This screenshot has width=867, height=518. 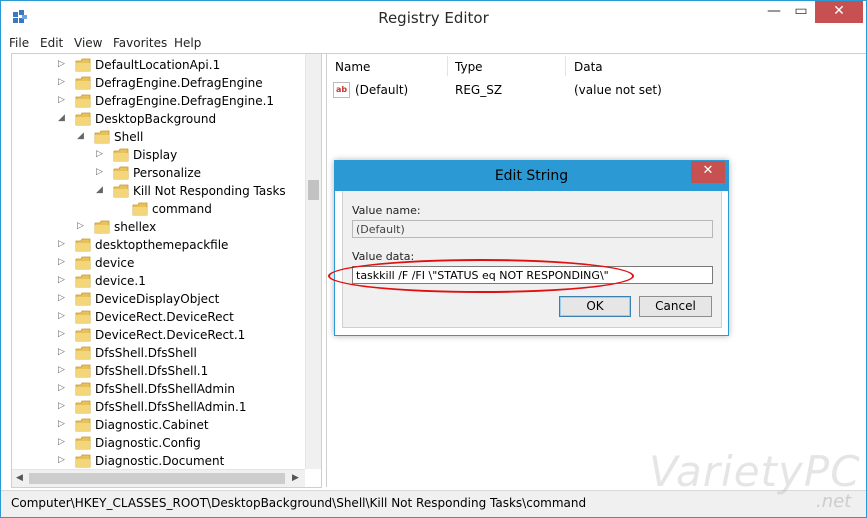 I want to click on menu-favorites: Favorites, so click(x=140, y=43).